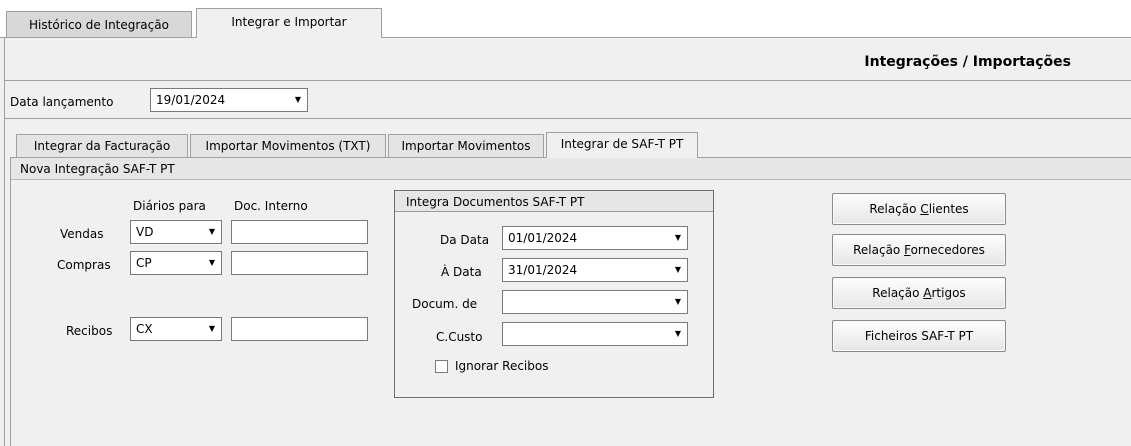 This screenshot has height=446, width=1131. Describe the element at coordinates (4, 241) in the screenshot. I see `outer-panel-left-border` at that location.